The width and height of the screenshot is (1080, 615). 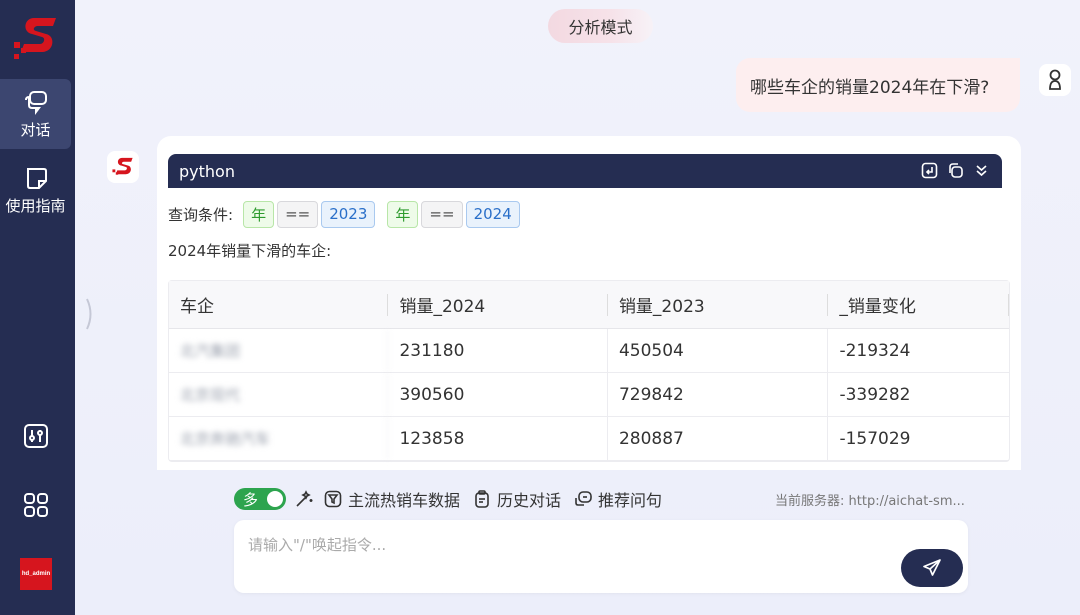 What do you see at coordinates (279, 350) in the screenshot?
I see `table-cell-company: 北汽集团` at bounding box center [279, 350].